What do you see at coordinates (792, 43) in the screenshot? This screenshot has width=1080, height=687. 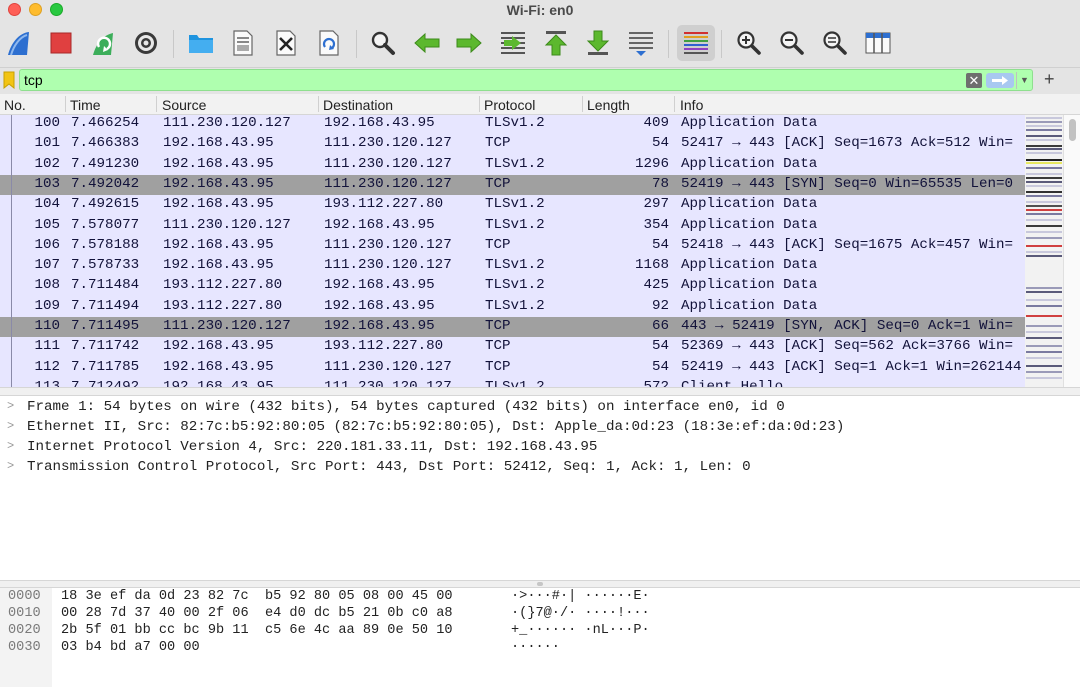 I see `zoom-out-icon` at bounding box center [792, 43].